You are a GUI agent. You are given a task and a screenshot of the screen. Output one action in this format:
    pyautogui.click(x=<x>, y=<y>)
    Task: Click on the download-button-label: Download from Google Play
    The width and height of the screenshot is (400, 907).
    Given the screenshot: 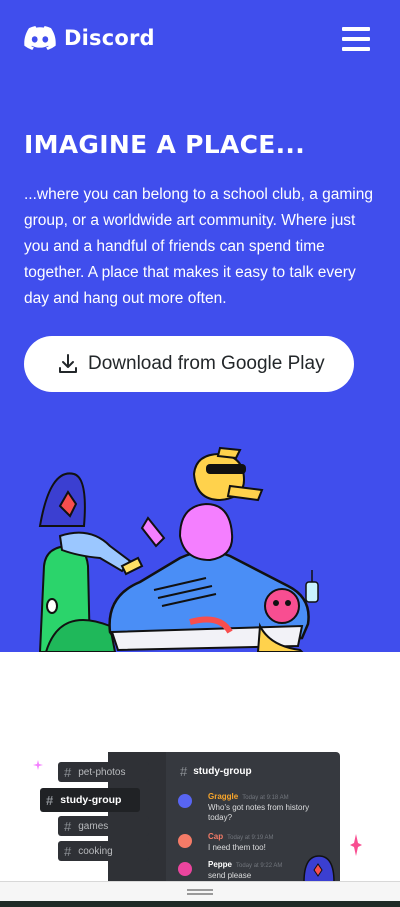 What is the action you would take?
    pyautogui.click(x=206, y=363)
    